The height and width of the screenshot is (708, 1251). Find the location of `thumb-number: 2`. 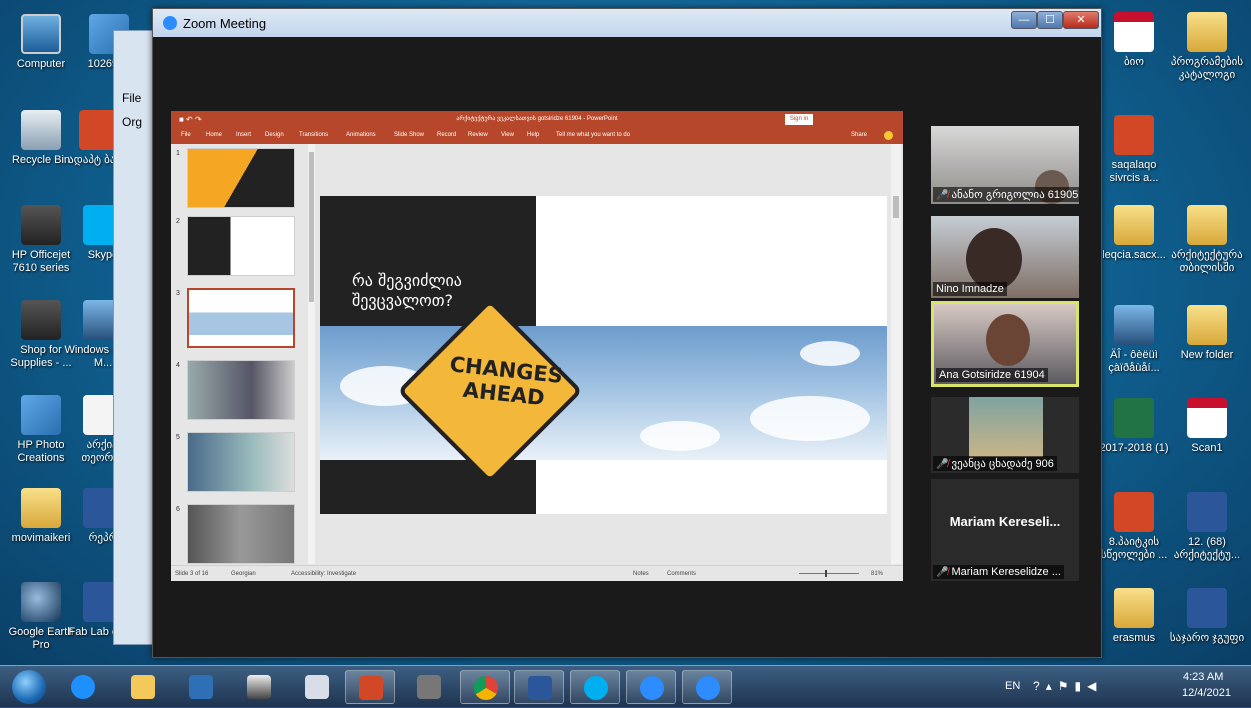

thumb-number: 2 is located at coordinates (178, 221).